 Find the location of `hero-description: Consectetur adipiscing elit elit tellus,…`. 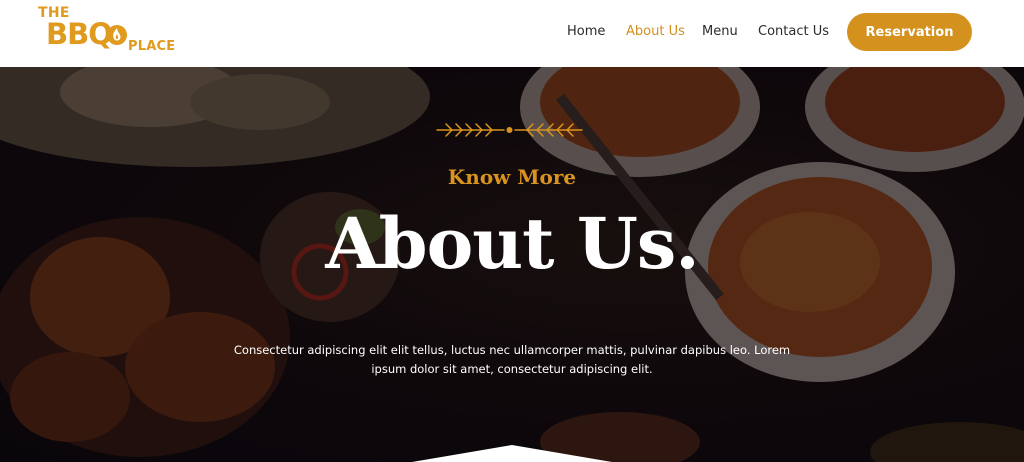

hero-description: Consectetur adipiscing elit elit tellus,… is located at coordinates (512, 359).